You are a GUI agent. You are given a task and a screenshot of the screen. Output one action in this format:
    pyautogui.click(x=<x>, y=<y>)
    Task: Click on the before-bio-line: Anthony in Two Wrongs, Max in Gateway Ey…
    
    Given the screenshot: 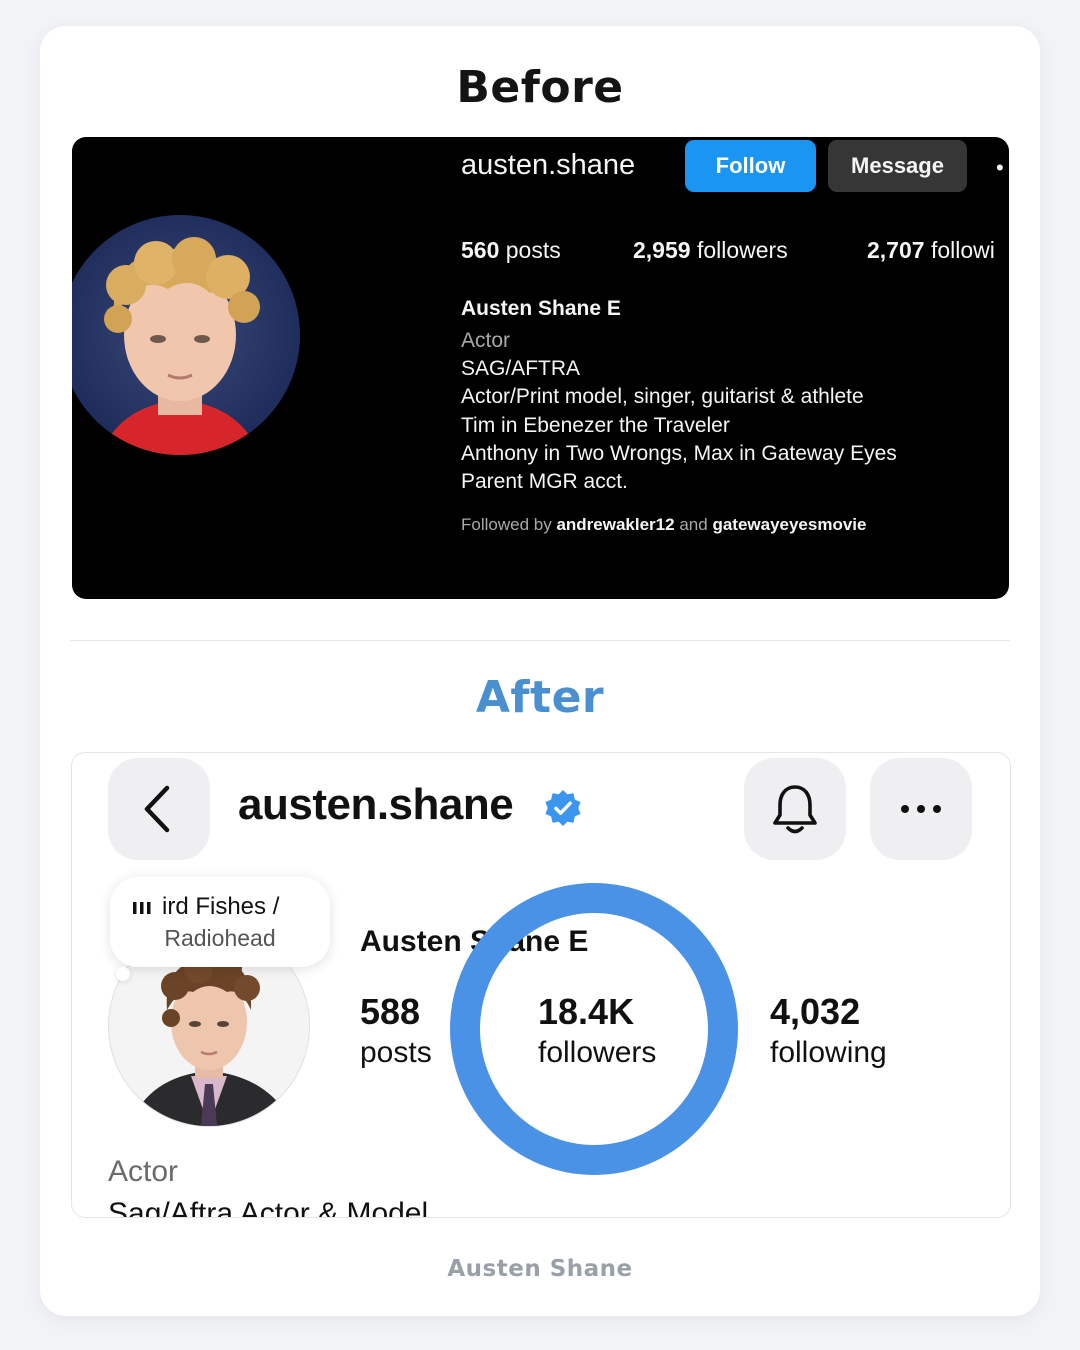 What is the action you would take?
    pyautogui.click(x=679, y=453)
    